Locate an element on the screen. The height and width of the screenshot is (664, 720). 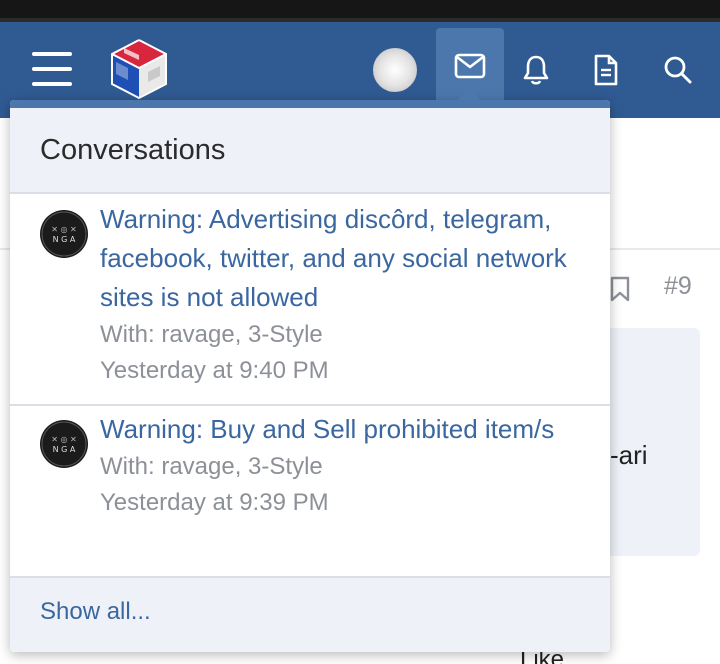
document-icon is located at coordinates (606, 70).